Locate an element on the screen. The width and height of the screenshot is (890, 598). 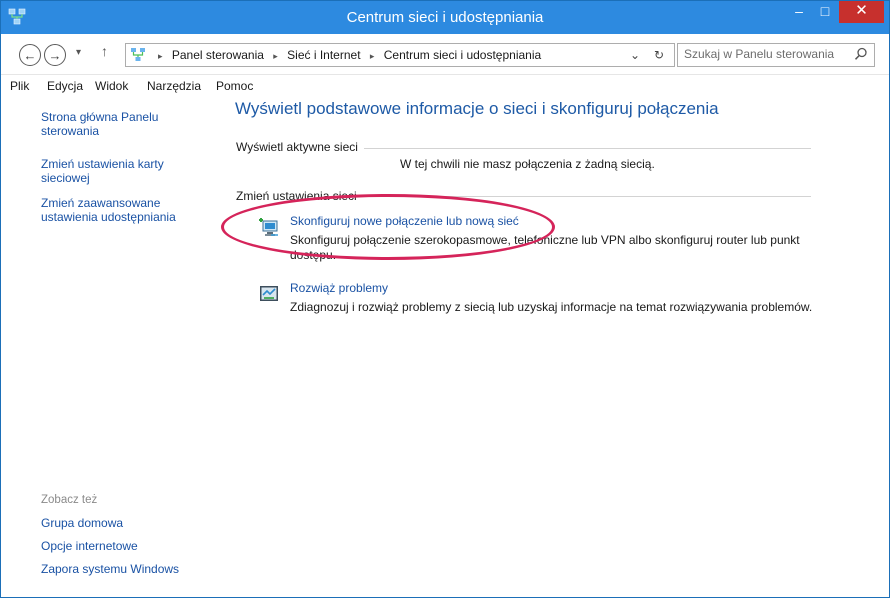
back-button: ← is located at coordinates (30, 55).